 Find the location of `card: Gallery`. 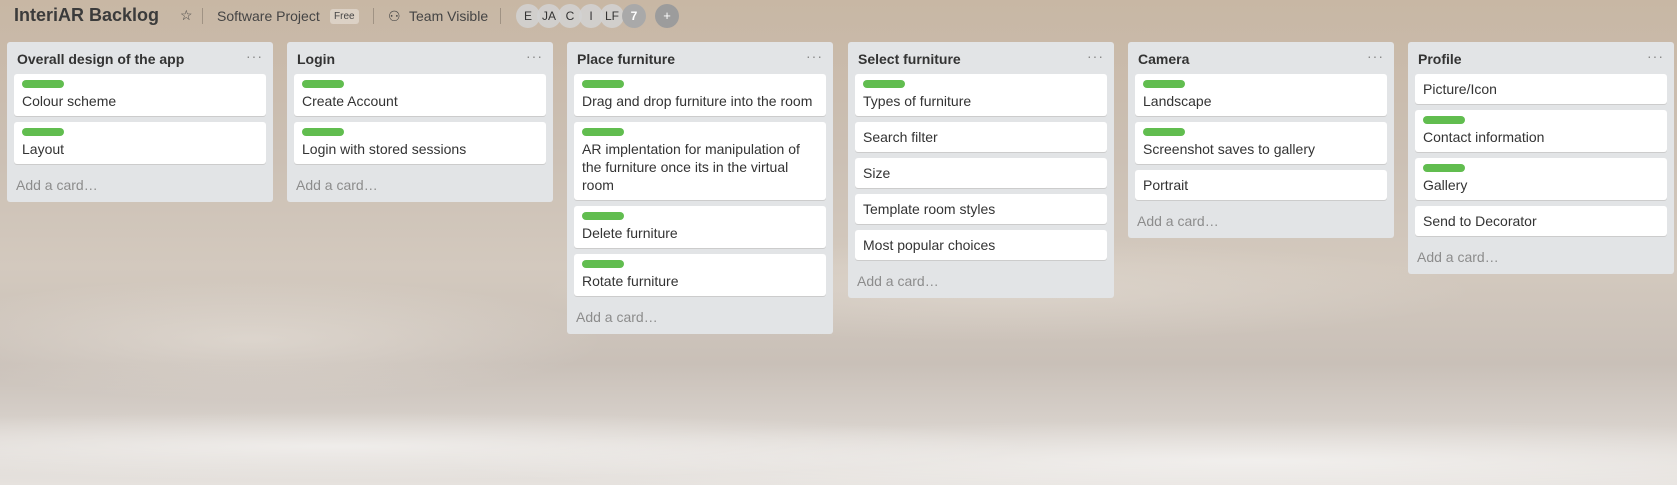

card: Gallery is located at coordinates (1541, 179).